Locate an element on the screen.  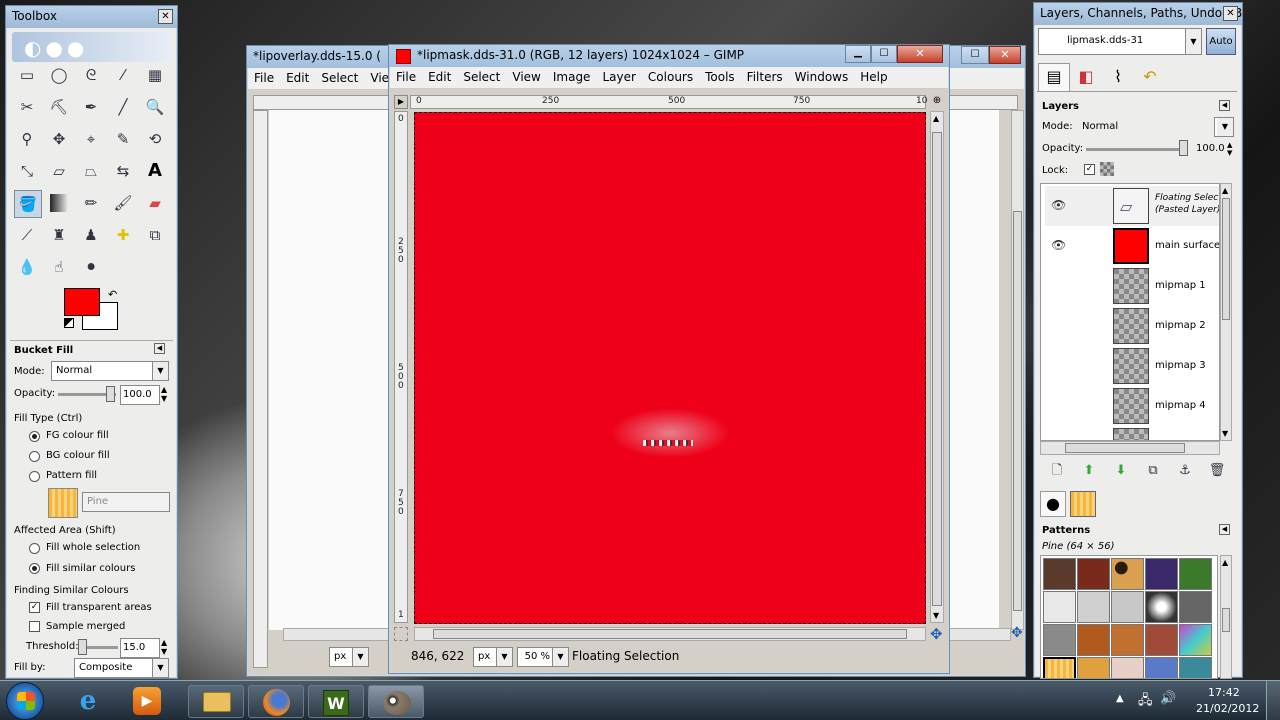
flip-icon: ⇆ is located at coordinates (123, 171).